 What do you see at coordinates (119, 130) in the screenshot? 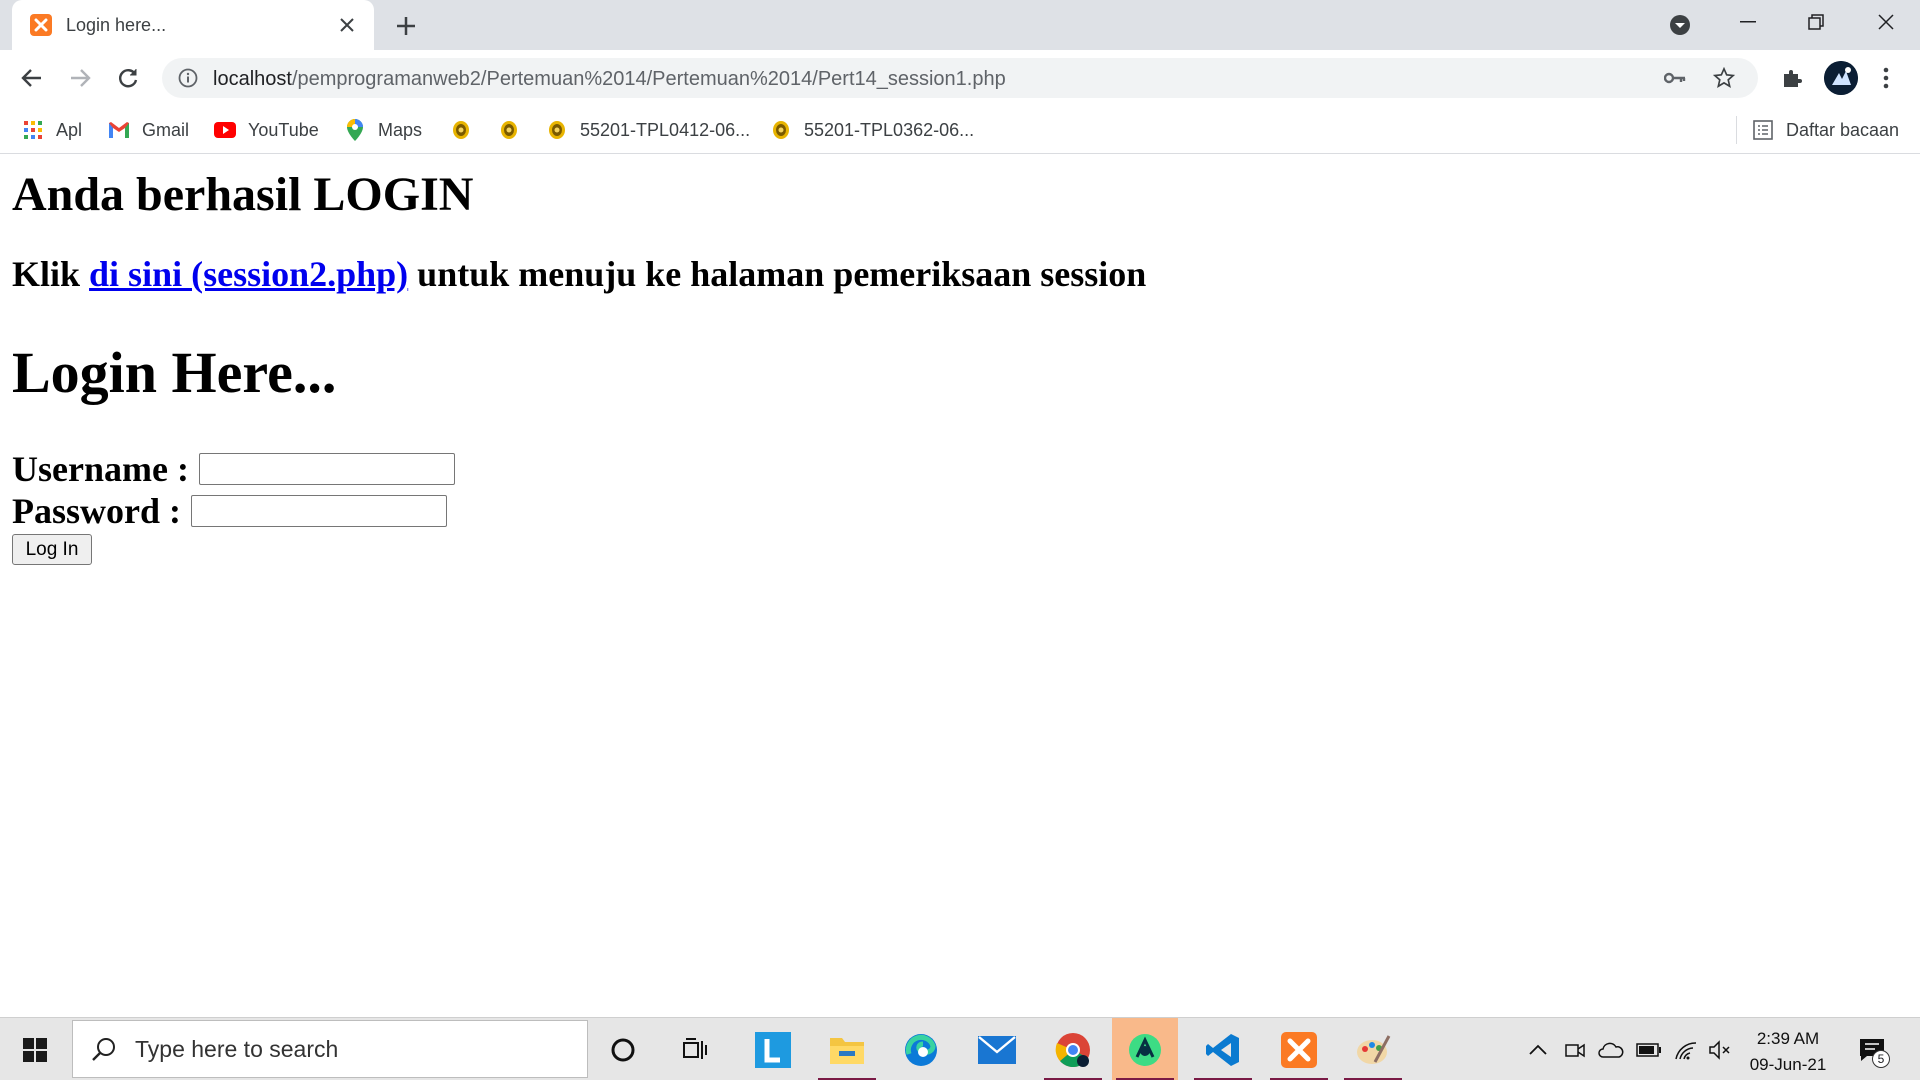
I see `gmail-icon` at bounding box center [119, 130].